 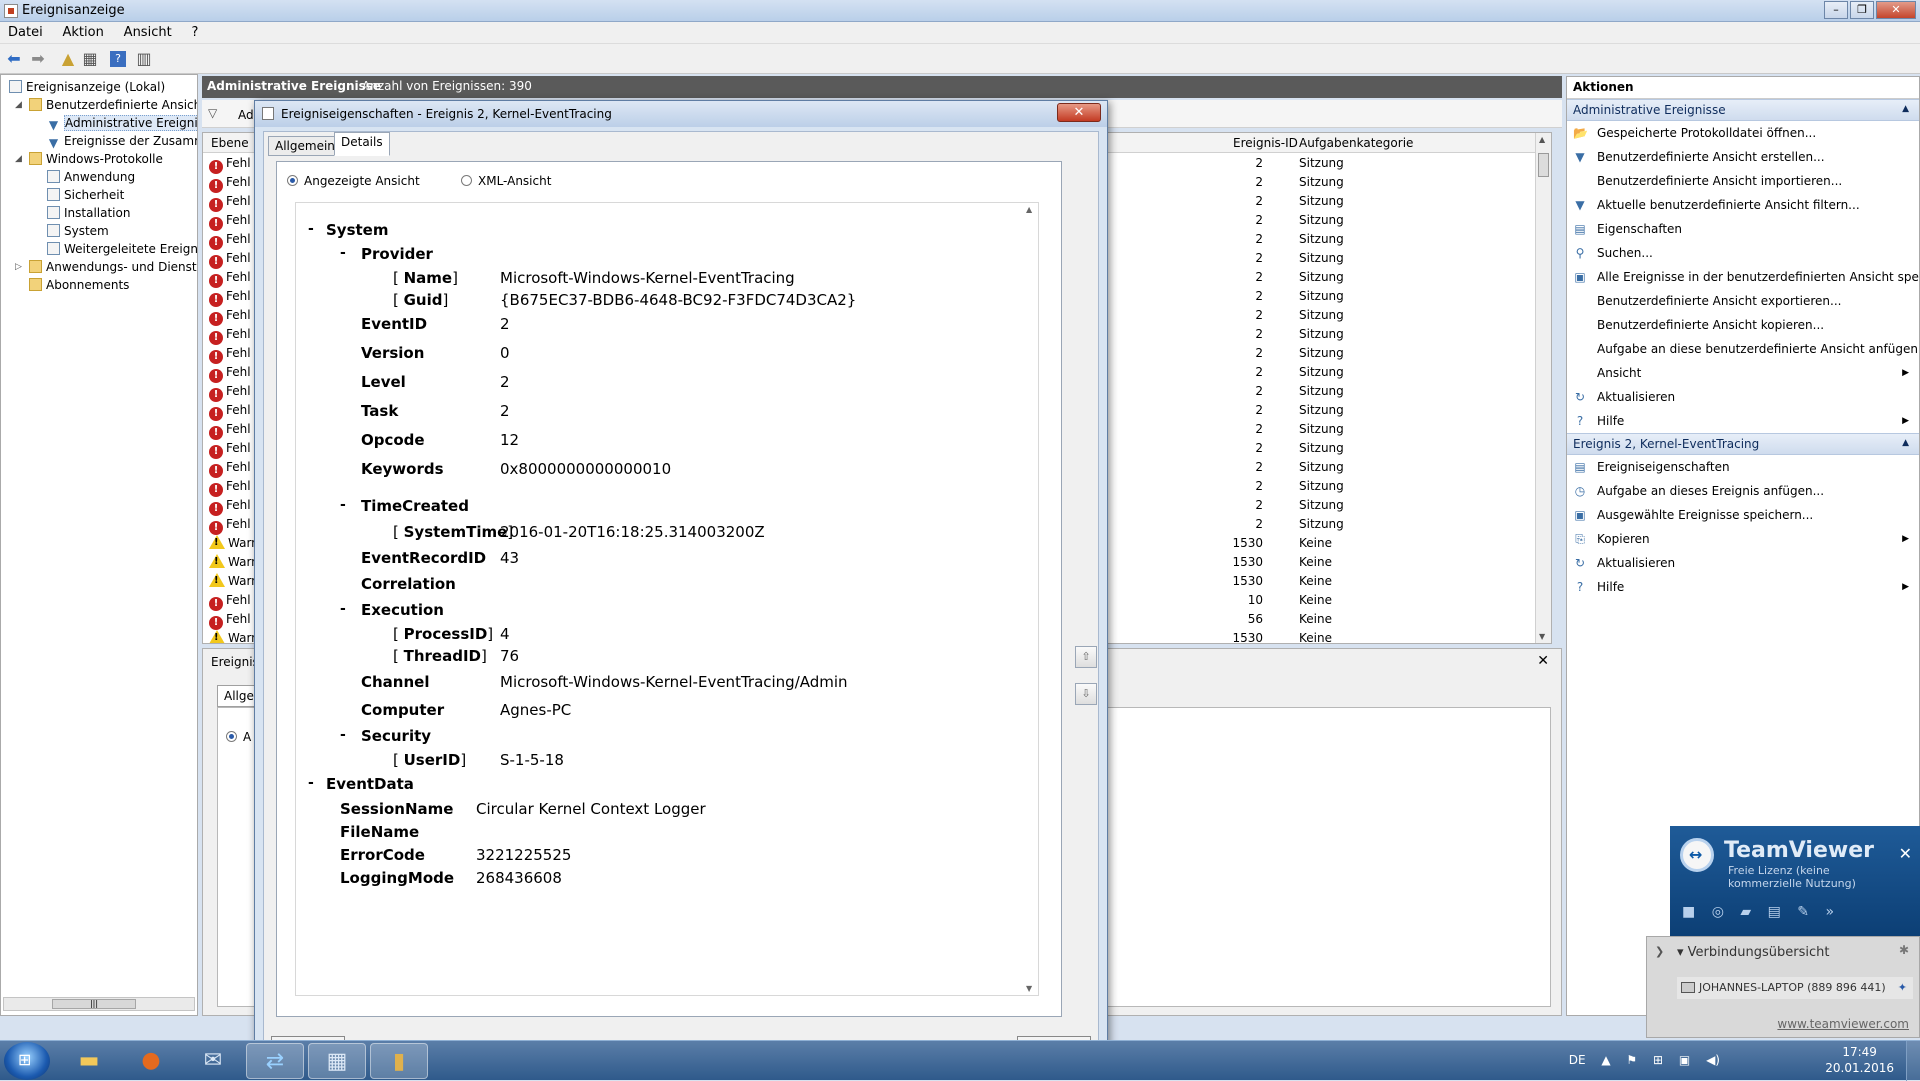 What do you see at coordinates (89, 159) in the screenshot?
I see `tree-item-windows-logs: ◢ Windows-Protokolle` at bounding box center [89, 159].